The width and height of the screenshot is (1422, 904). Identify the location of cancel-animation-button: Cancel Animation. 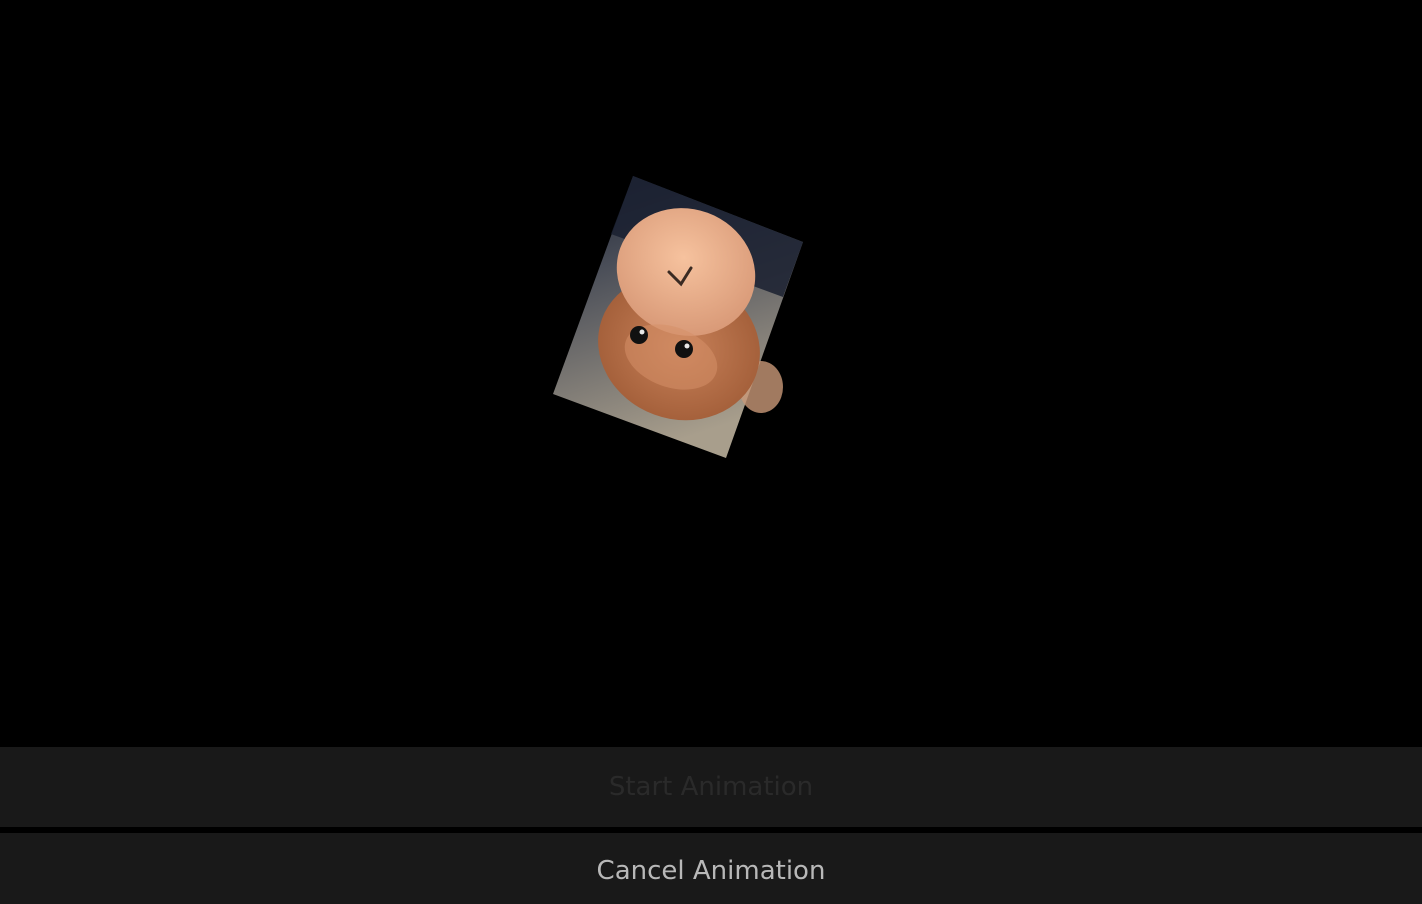
(711, 868).